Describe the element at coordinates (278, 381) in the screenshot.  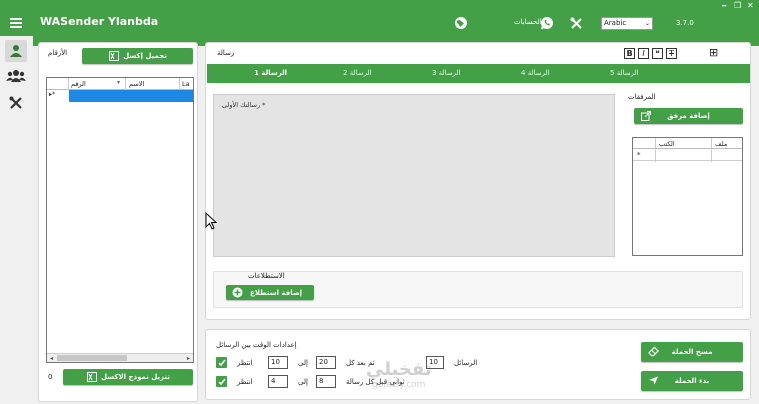
I see `wait-to-input-2: 4` at that location.